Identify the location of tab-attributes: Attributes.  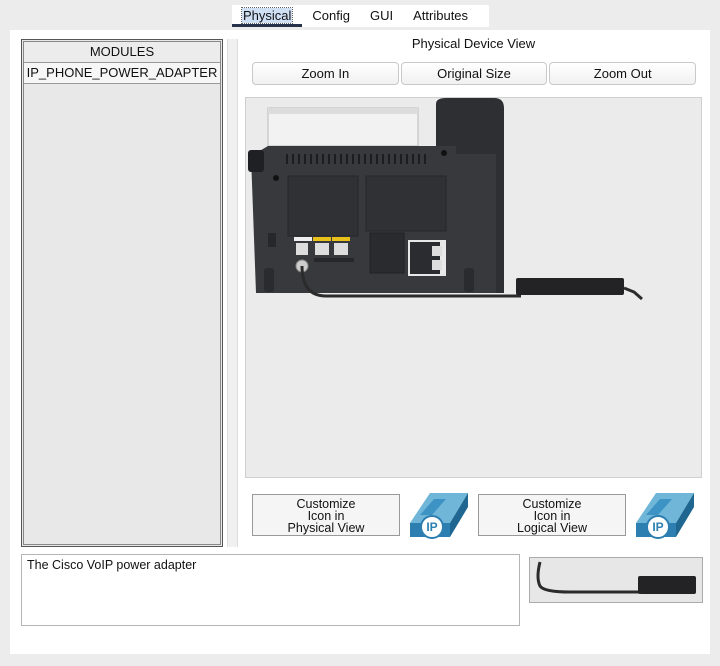
(440, 16).